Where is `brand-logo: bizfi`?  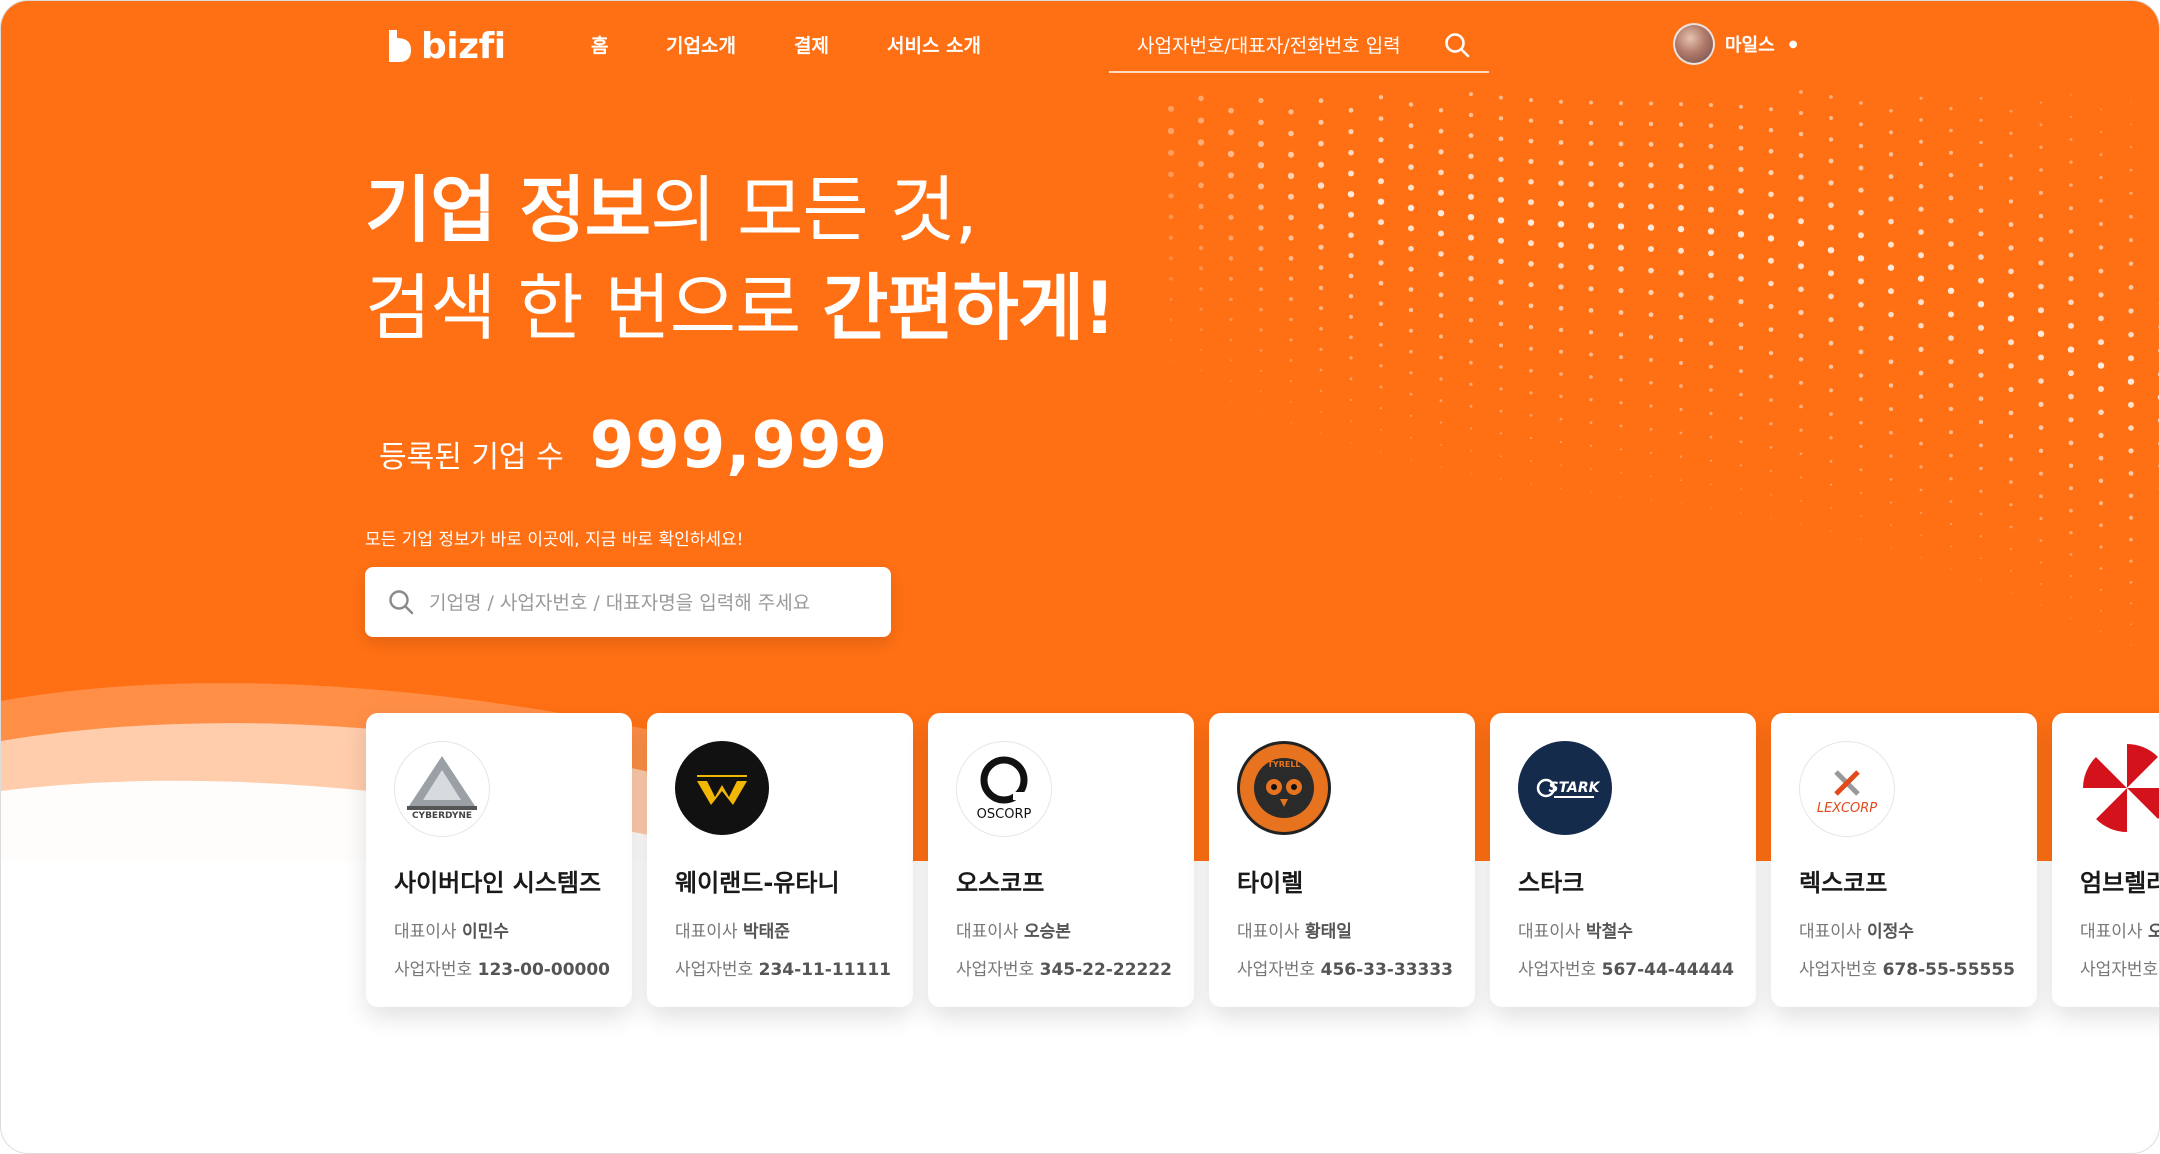
brand-logo: bizfi is located at coordinates (445, 46).